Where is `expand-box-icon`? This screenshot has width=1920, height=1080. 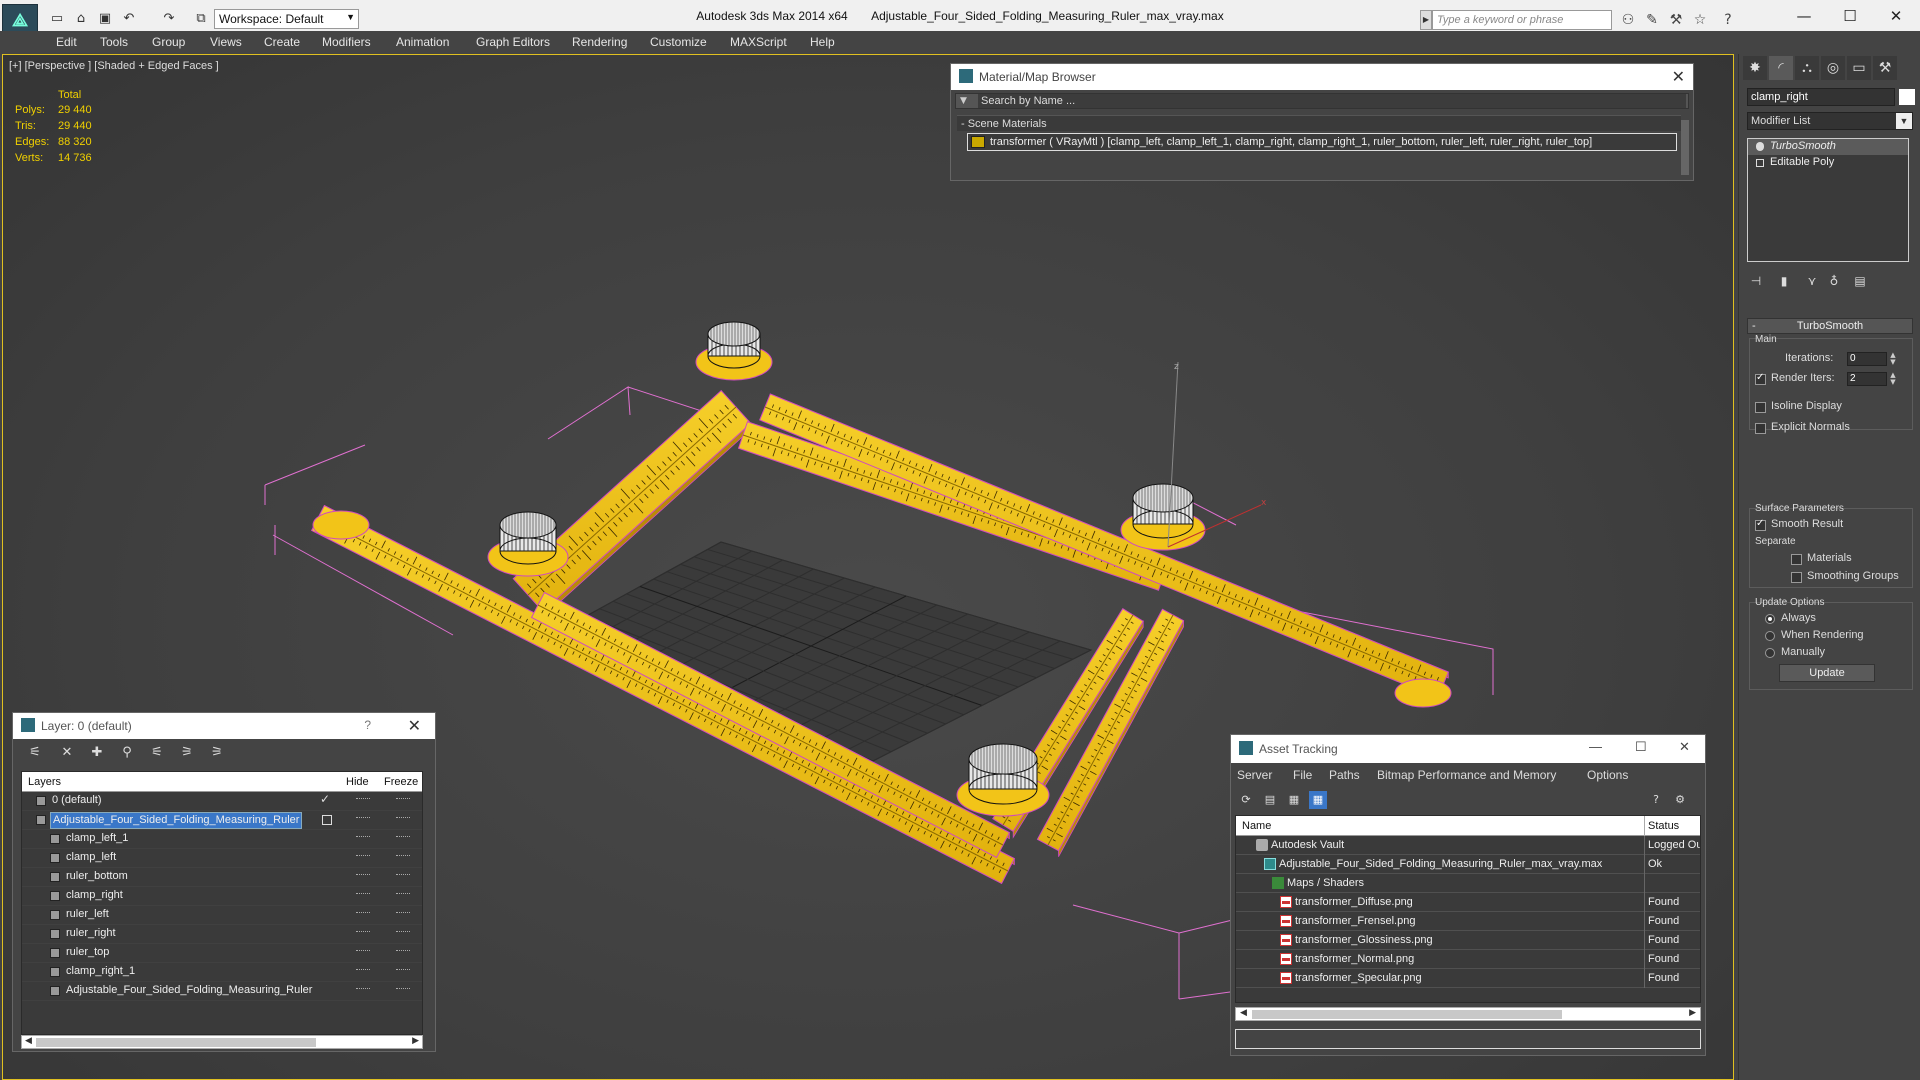 expand-box-icon is located at coordinates (1760, 163).